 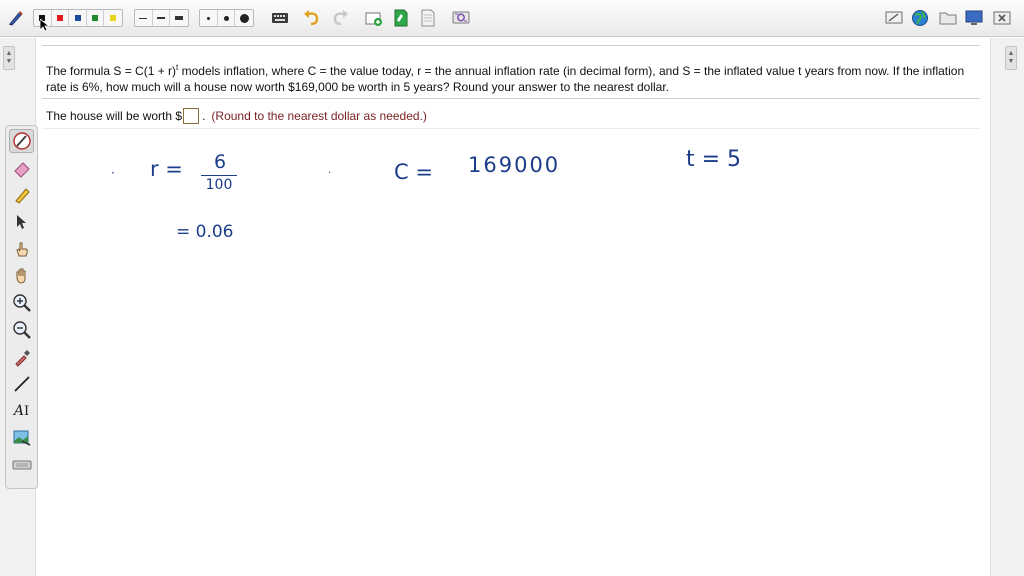 What do you see at coordinates (21, 222) in the screenshot?
I see `select-arrow-icon` at bounding box center [21, 222].